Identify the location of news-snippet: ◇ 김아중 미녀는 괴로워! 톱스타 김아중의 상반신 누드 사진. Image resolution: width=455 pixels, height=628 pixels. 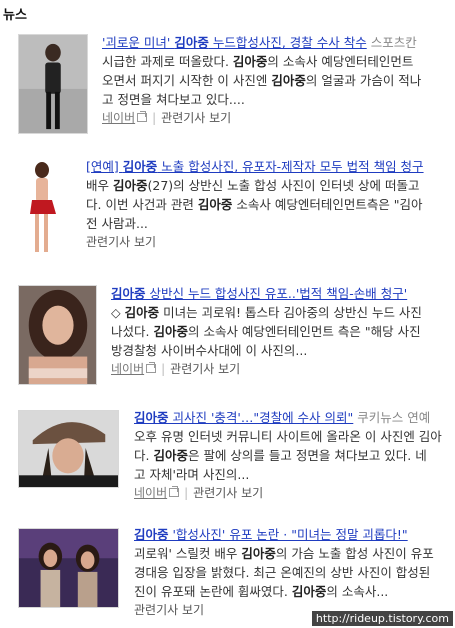
(266, 312).